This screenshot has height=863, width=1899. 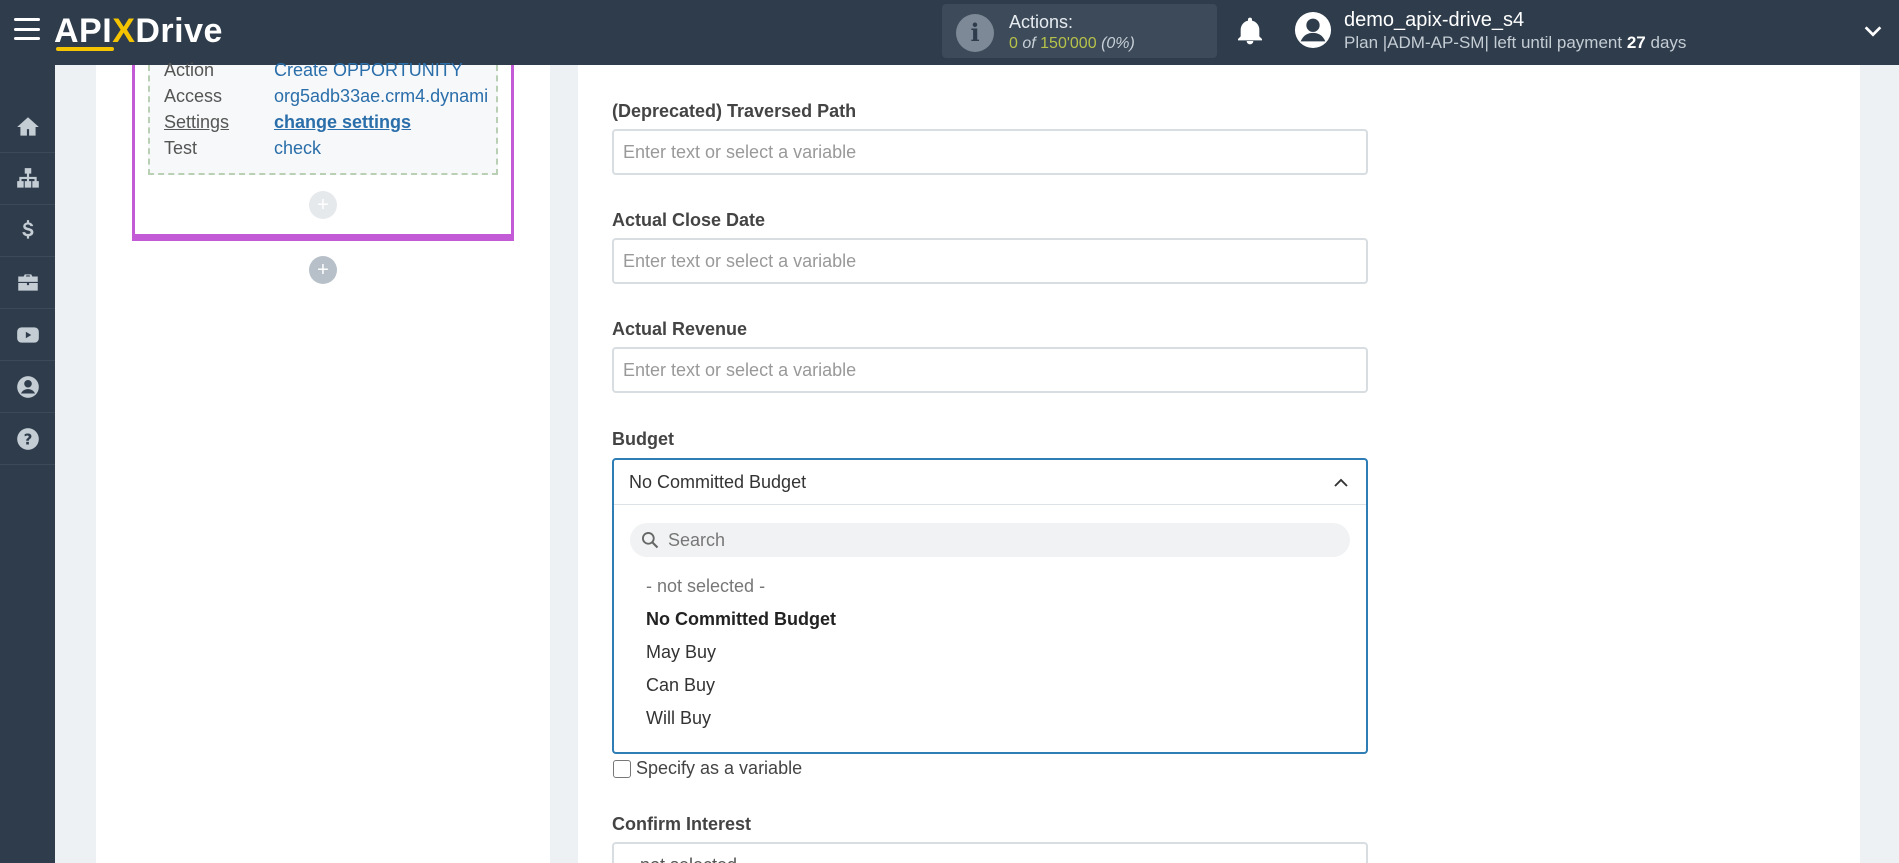 What do you see at coordinates (1873, 31) in the screenshot?
I see `chevron-down-icon` at bounding box center [1873, 31].